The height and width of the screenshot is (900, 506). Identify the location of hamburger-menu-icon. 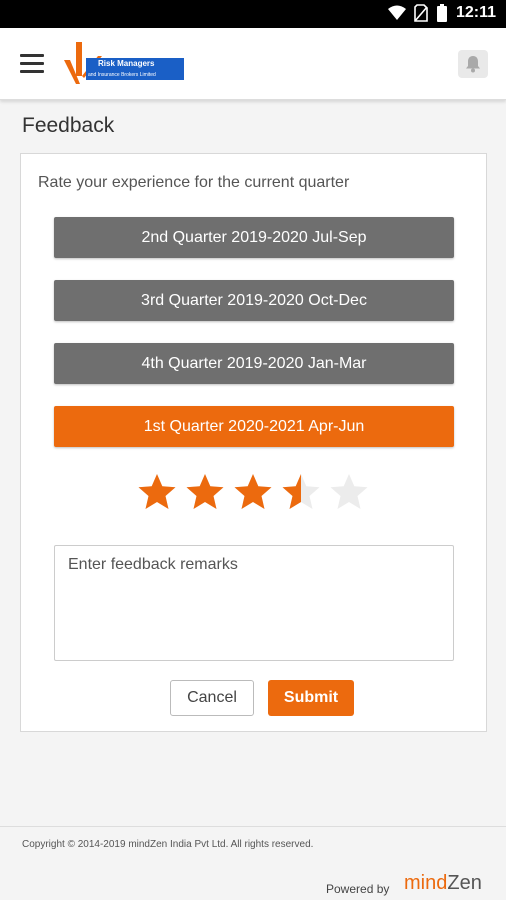
(32, 64).